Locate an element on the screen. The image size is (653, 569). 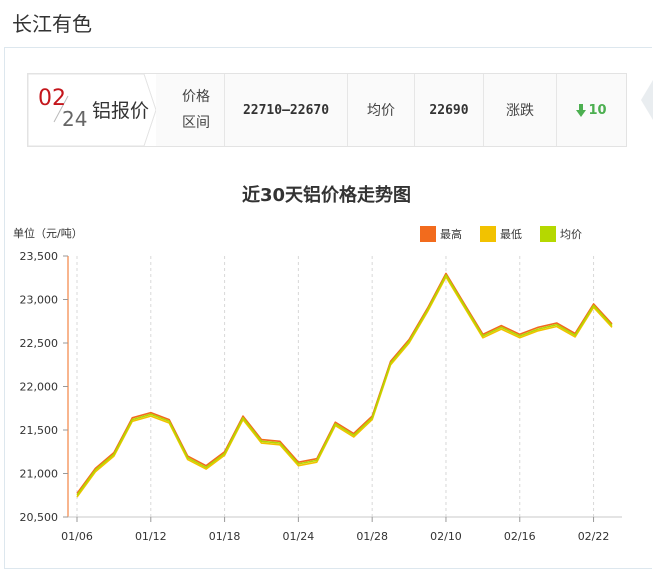
x-tick-label: 01/06 is located at coordinates (77, 536).